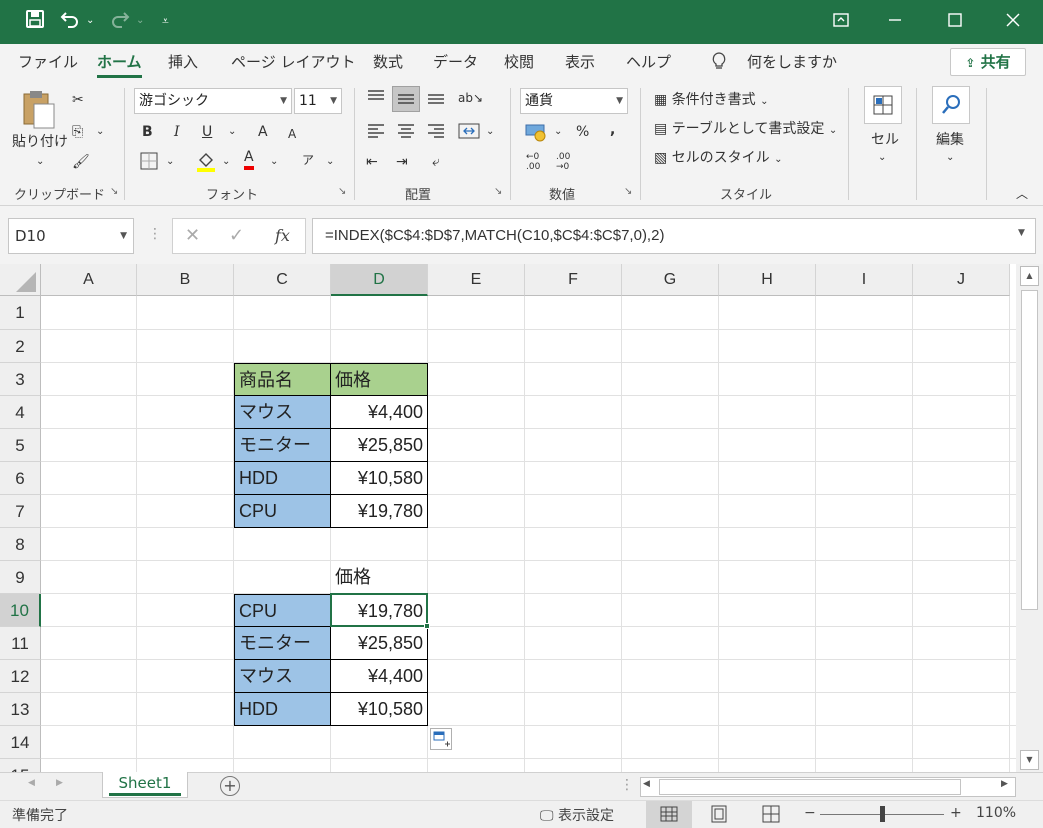 This screenshot has height=828, width=1043. What do you see at coordinates (232, 132) in the screenshot?
I see `underline-dropdown-icon: ⌄` at bounding box center [232, 132].